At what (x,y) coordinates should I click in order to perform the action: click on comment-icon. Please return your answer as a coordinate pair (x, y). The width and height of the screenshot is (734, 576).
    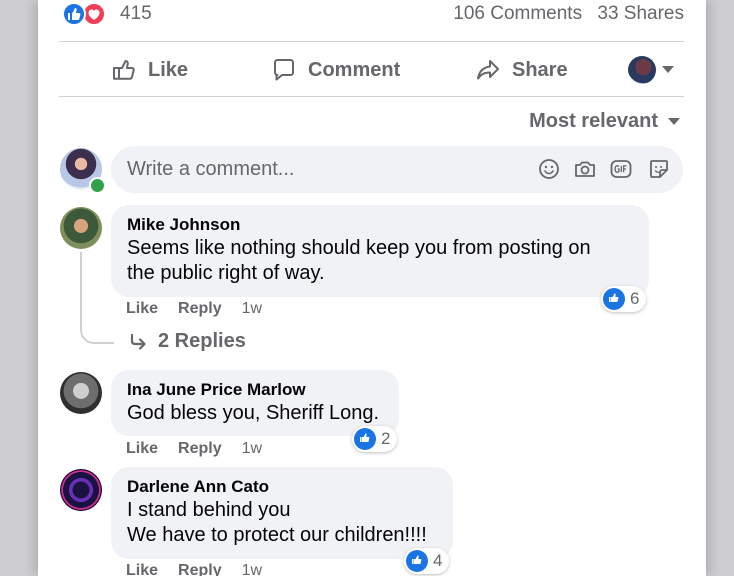
    Looking at the image, I should click on (284, 70).